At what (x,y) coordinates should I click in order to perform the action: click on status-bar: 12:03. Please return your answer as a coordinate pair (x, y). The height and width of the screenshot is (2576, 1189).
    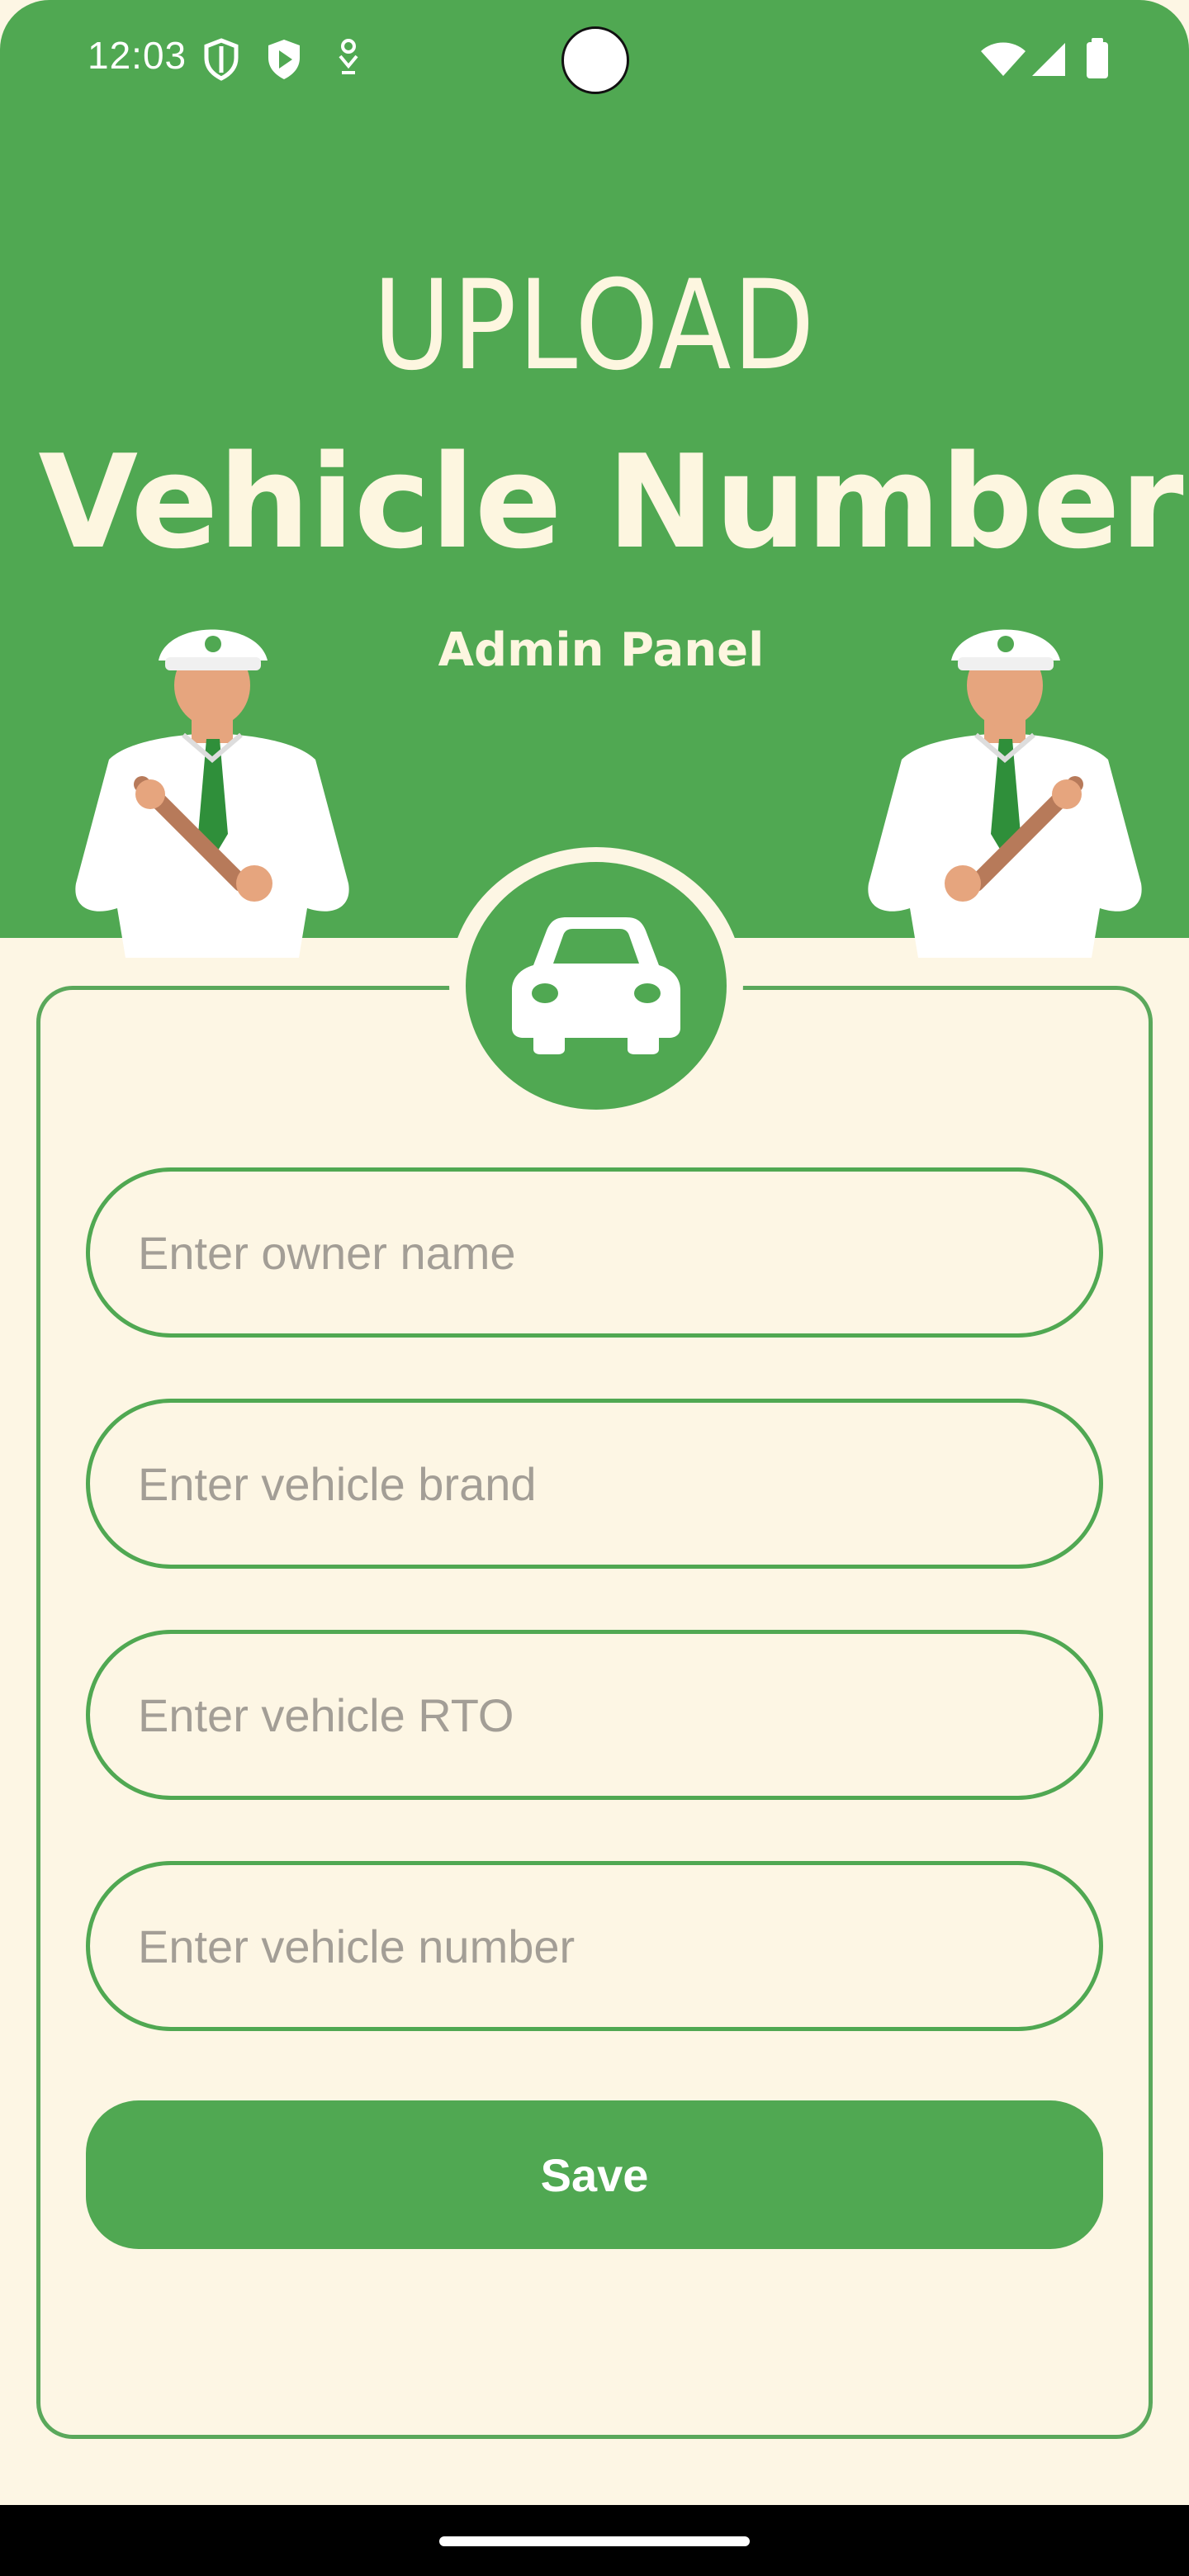
    Looking at the image, I should click on (594, 58).